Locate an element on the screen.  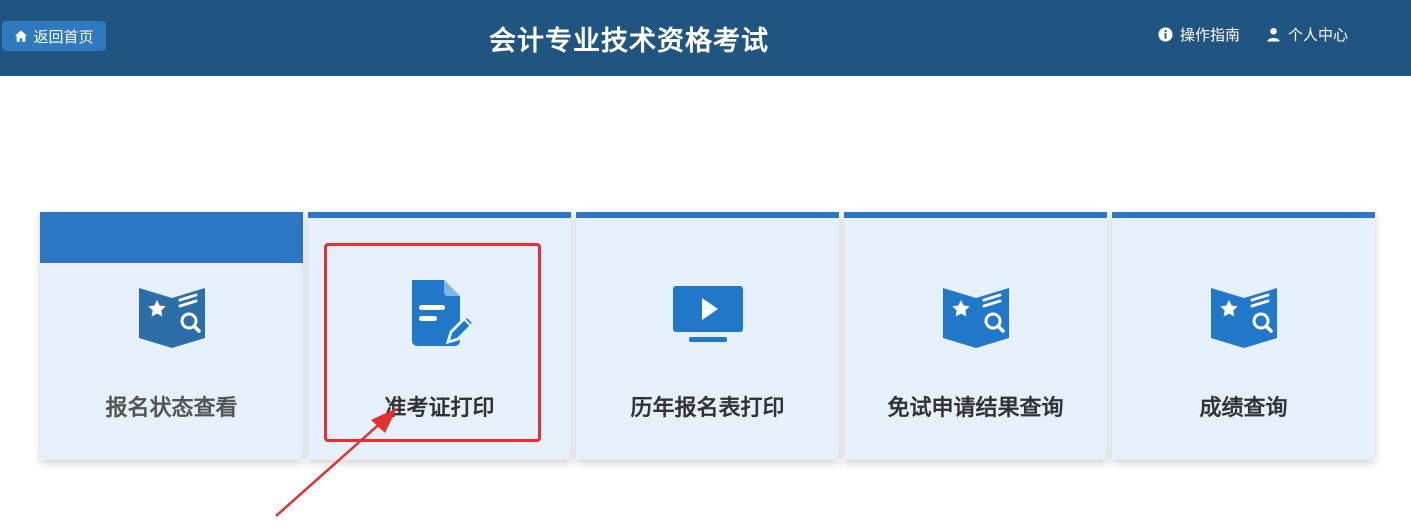
card-label: 报名状态查看 is located at coordinates (171, 408).